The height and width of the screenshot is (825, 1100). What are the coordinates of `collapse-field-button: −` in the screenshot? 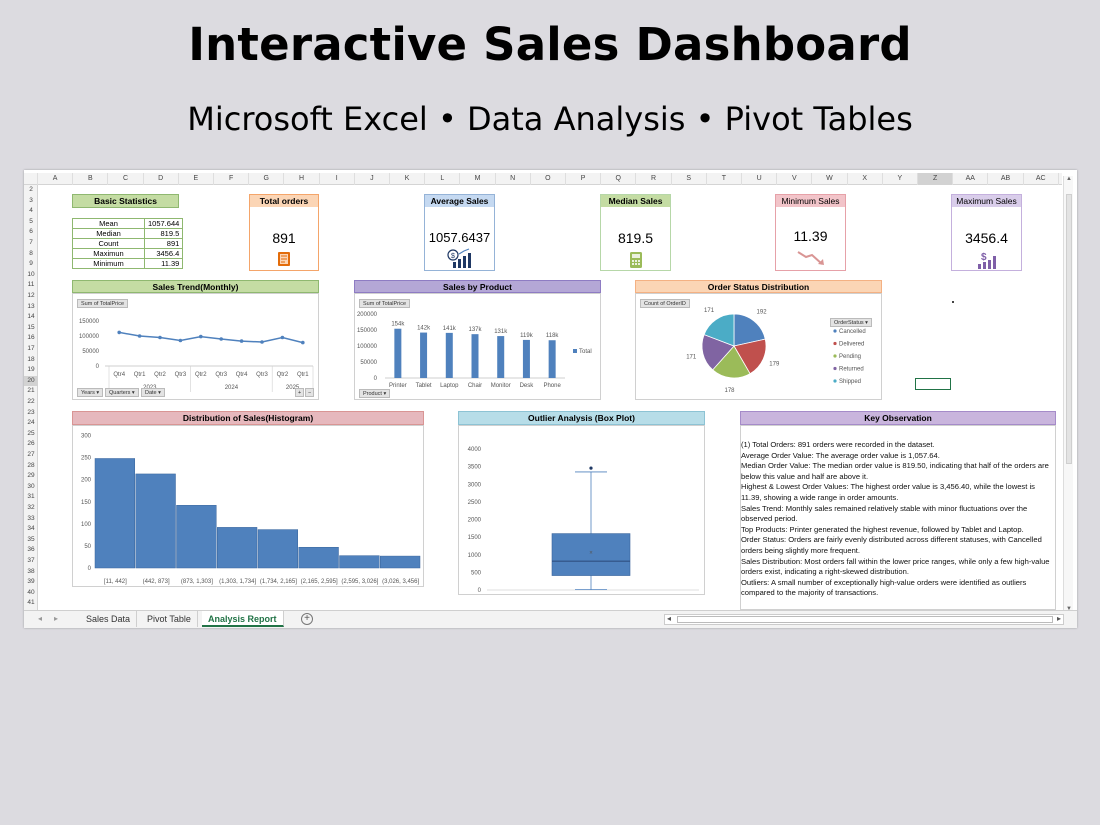 It's located at (310, 392).